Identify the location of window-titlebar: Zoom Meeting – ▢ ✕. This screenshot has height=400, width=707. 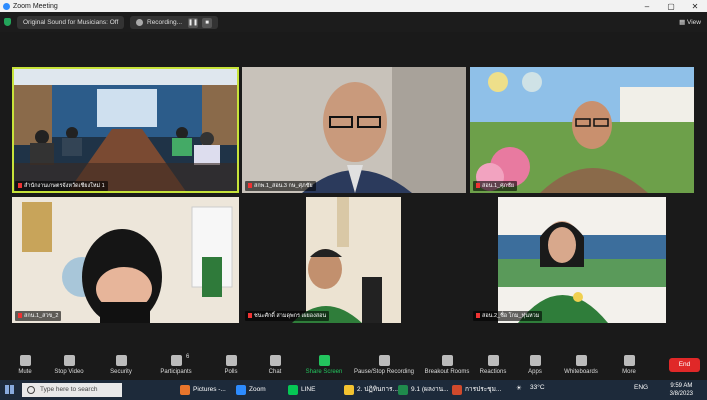
(353, 6).